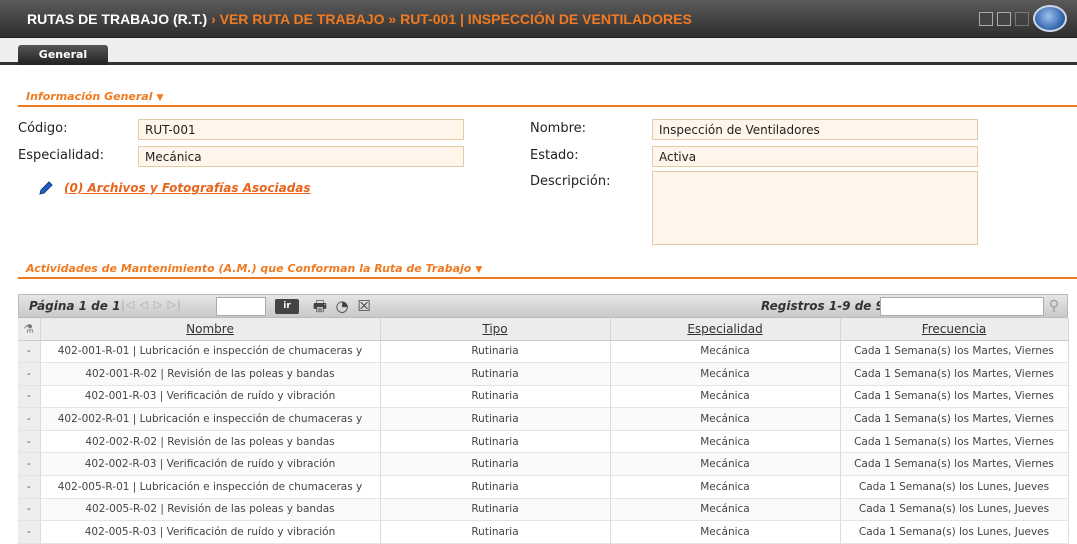  I want to click on tab-bar: General, so click(538, 51).